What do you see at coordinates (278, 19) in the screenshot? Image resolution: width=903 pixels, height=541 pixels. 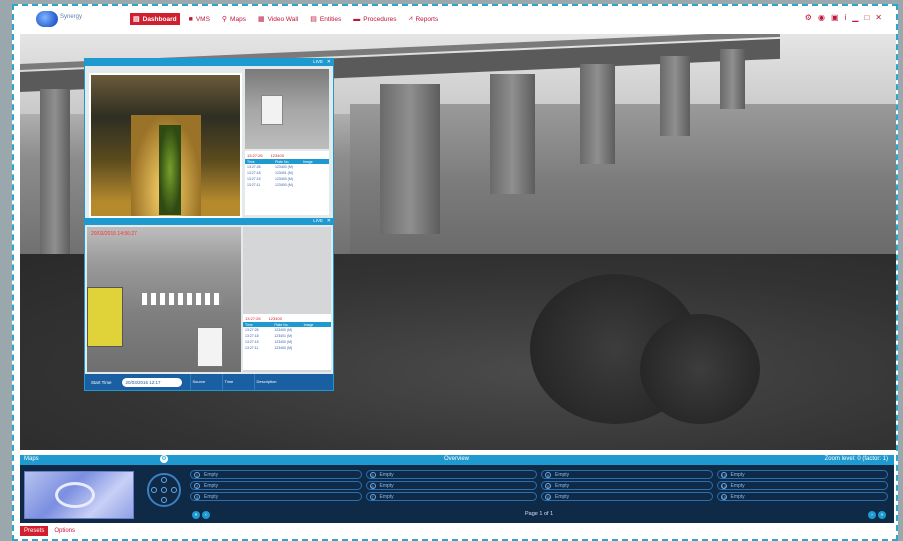 I see `nav-video-wall: ▦ Video Wall` at bounding box center [278, 19].